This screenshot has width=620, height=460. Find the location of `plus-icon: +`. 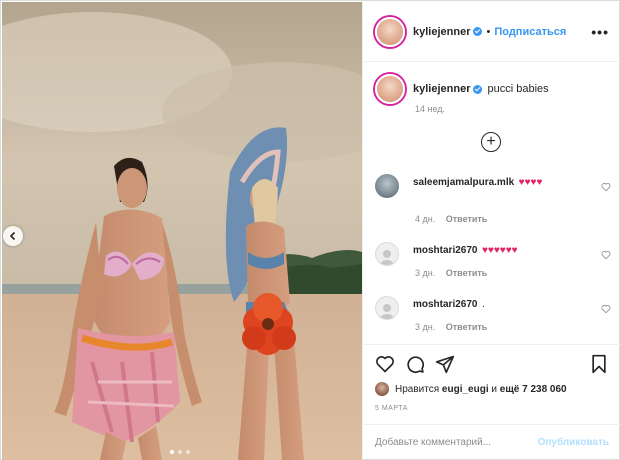

plus-icon: + is located at coordinates (491, 141).